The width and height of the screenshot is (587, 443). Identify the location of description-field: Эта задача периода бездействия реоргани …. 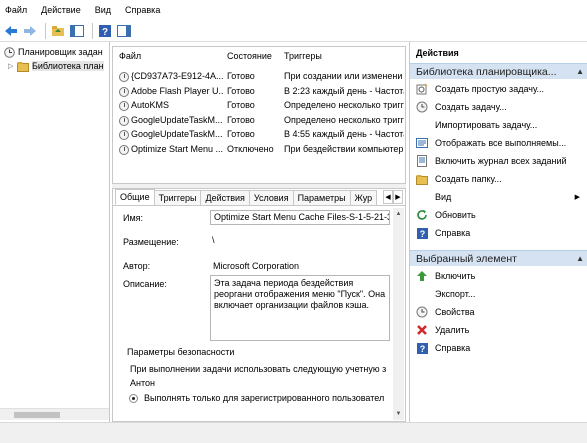
(300, 308).